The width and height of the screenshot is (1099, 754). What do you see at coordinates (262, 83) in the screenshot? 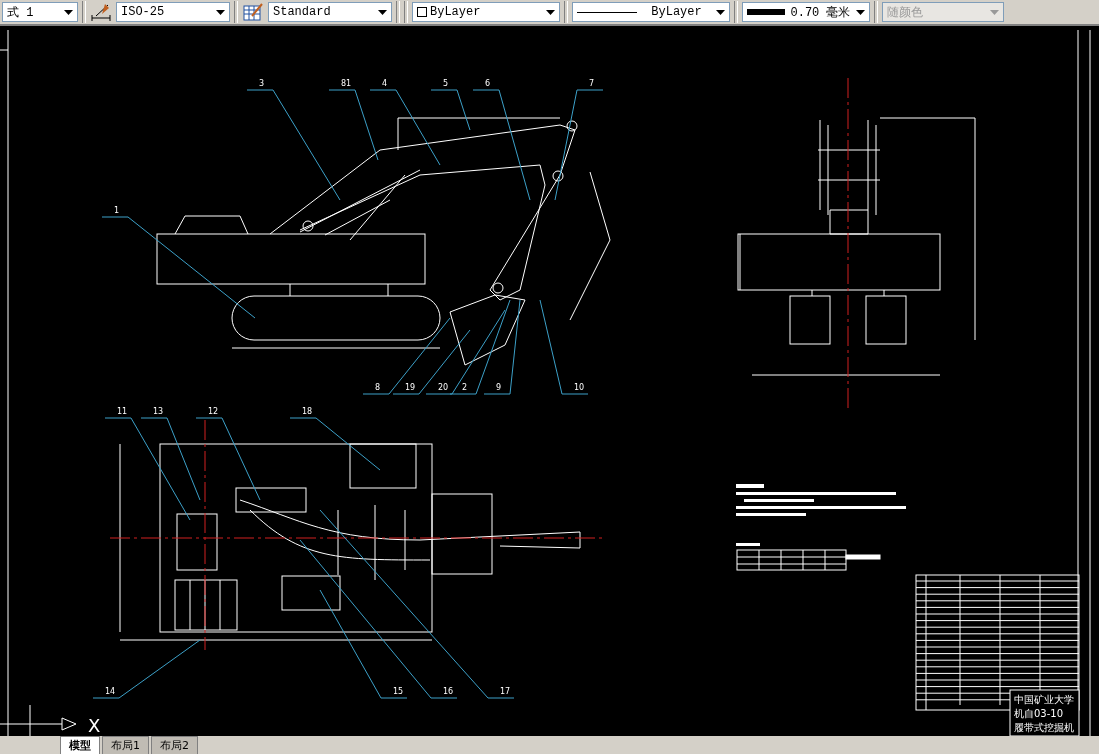
I see `part-number-label: 3` at bounding box center [262, 83].